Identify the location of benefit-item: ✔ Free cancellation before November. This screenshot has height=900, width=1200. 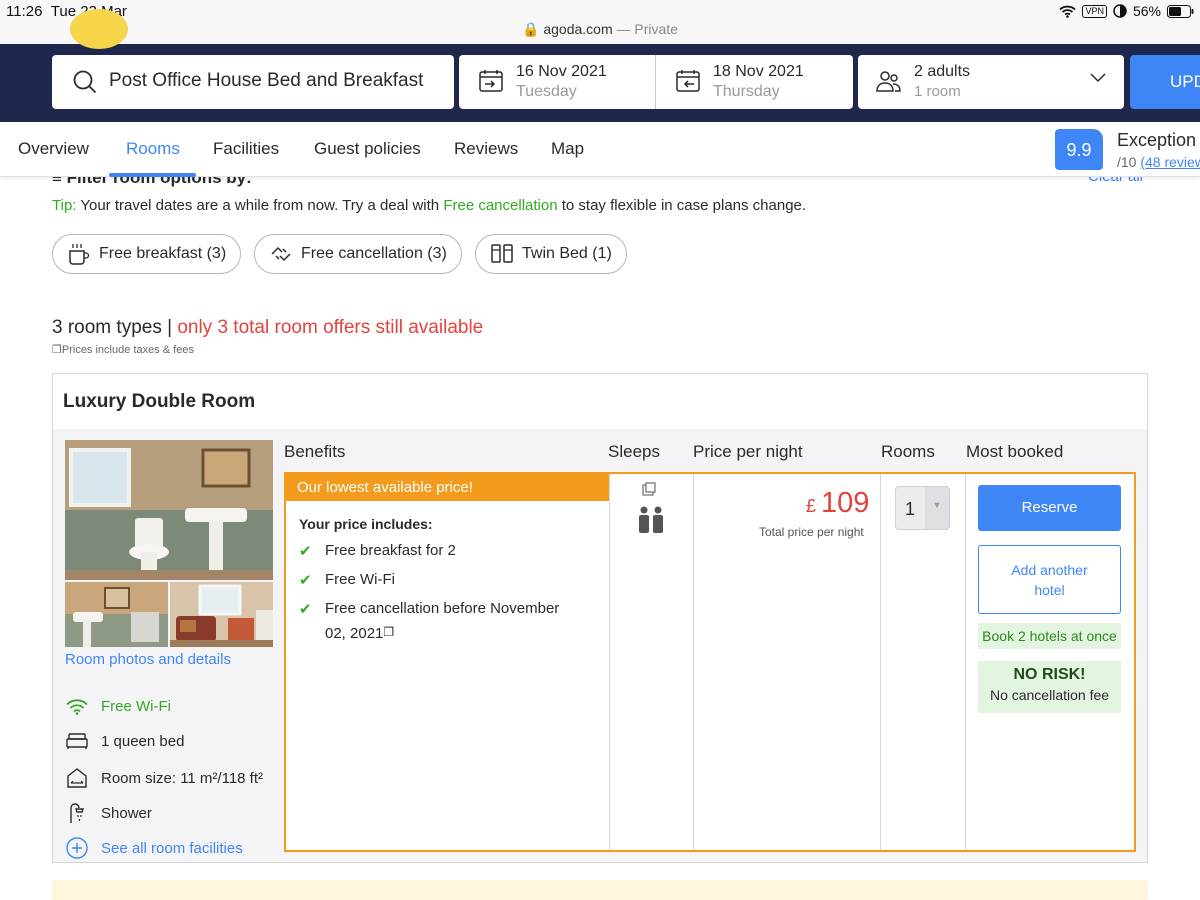
(429, 609).